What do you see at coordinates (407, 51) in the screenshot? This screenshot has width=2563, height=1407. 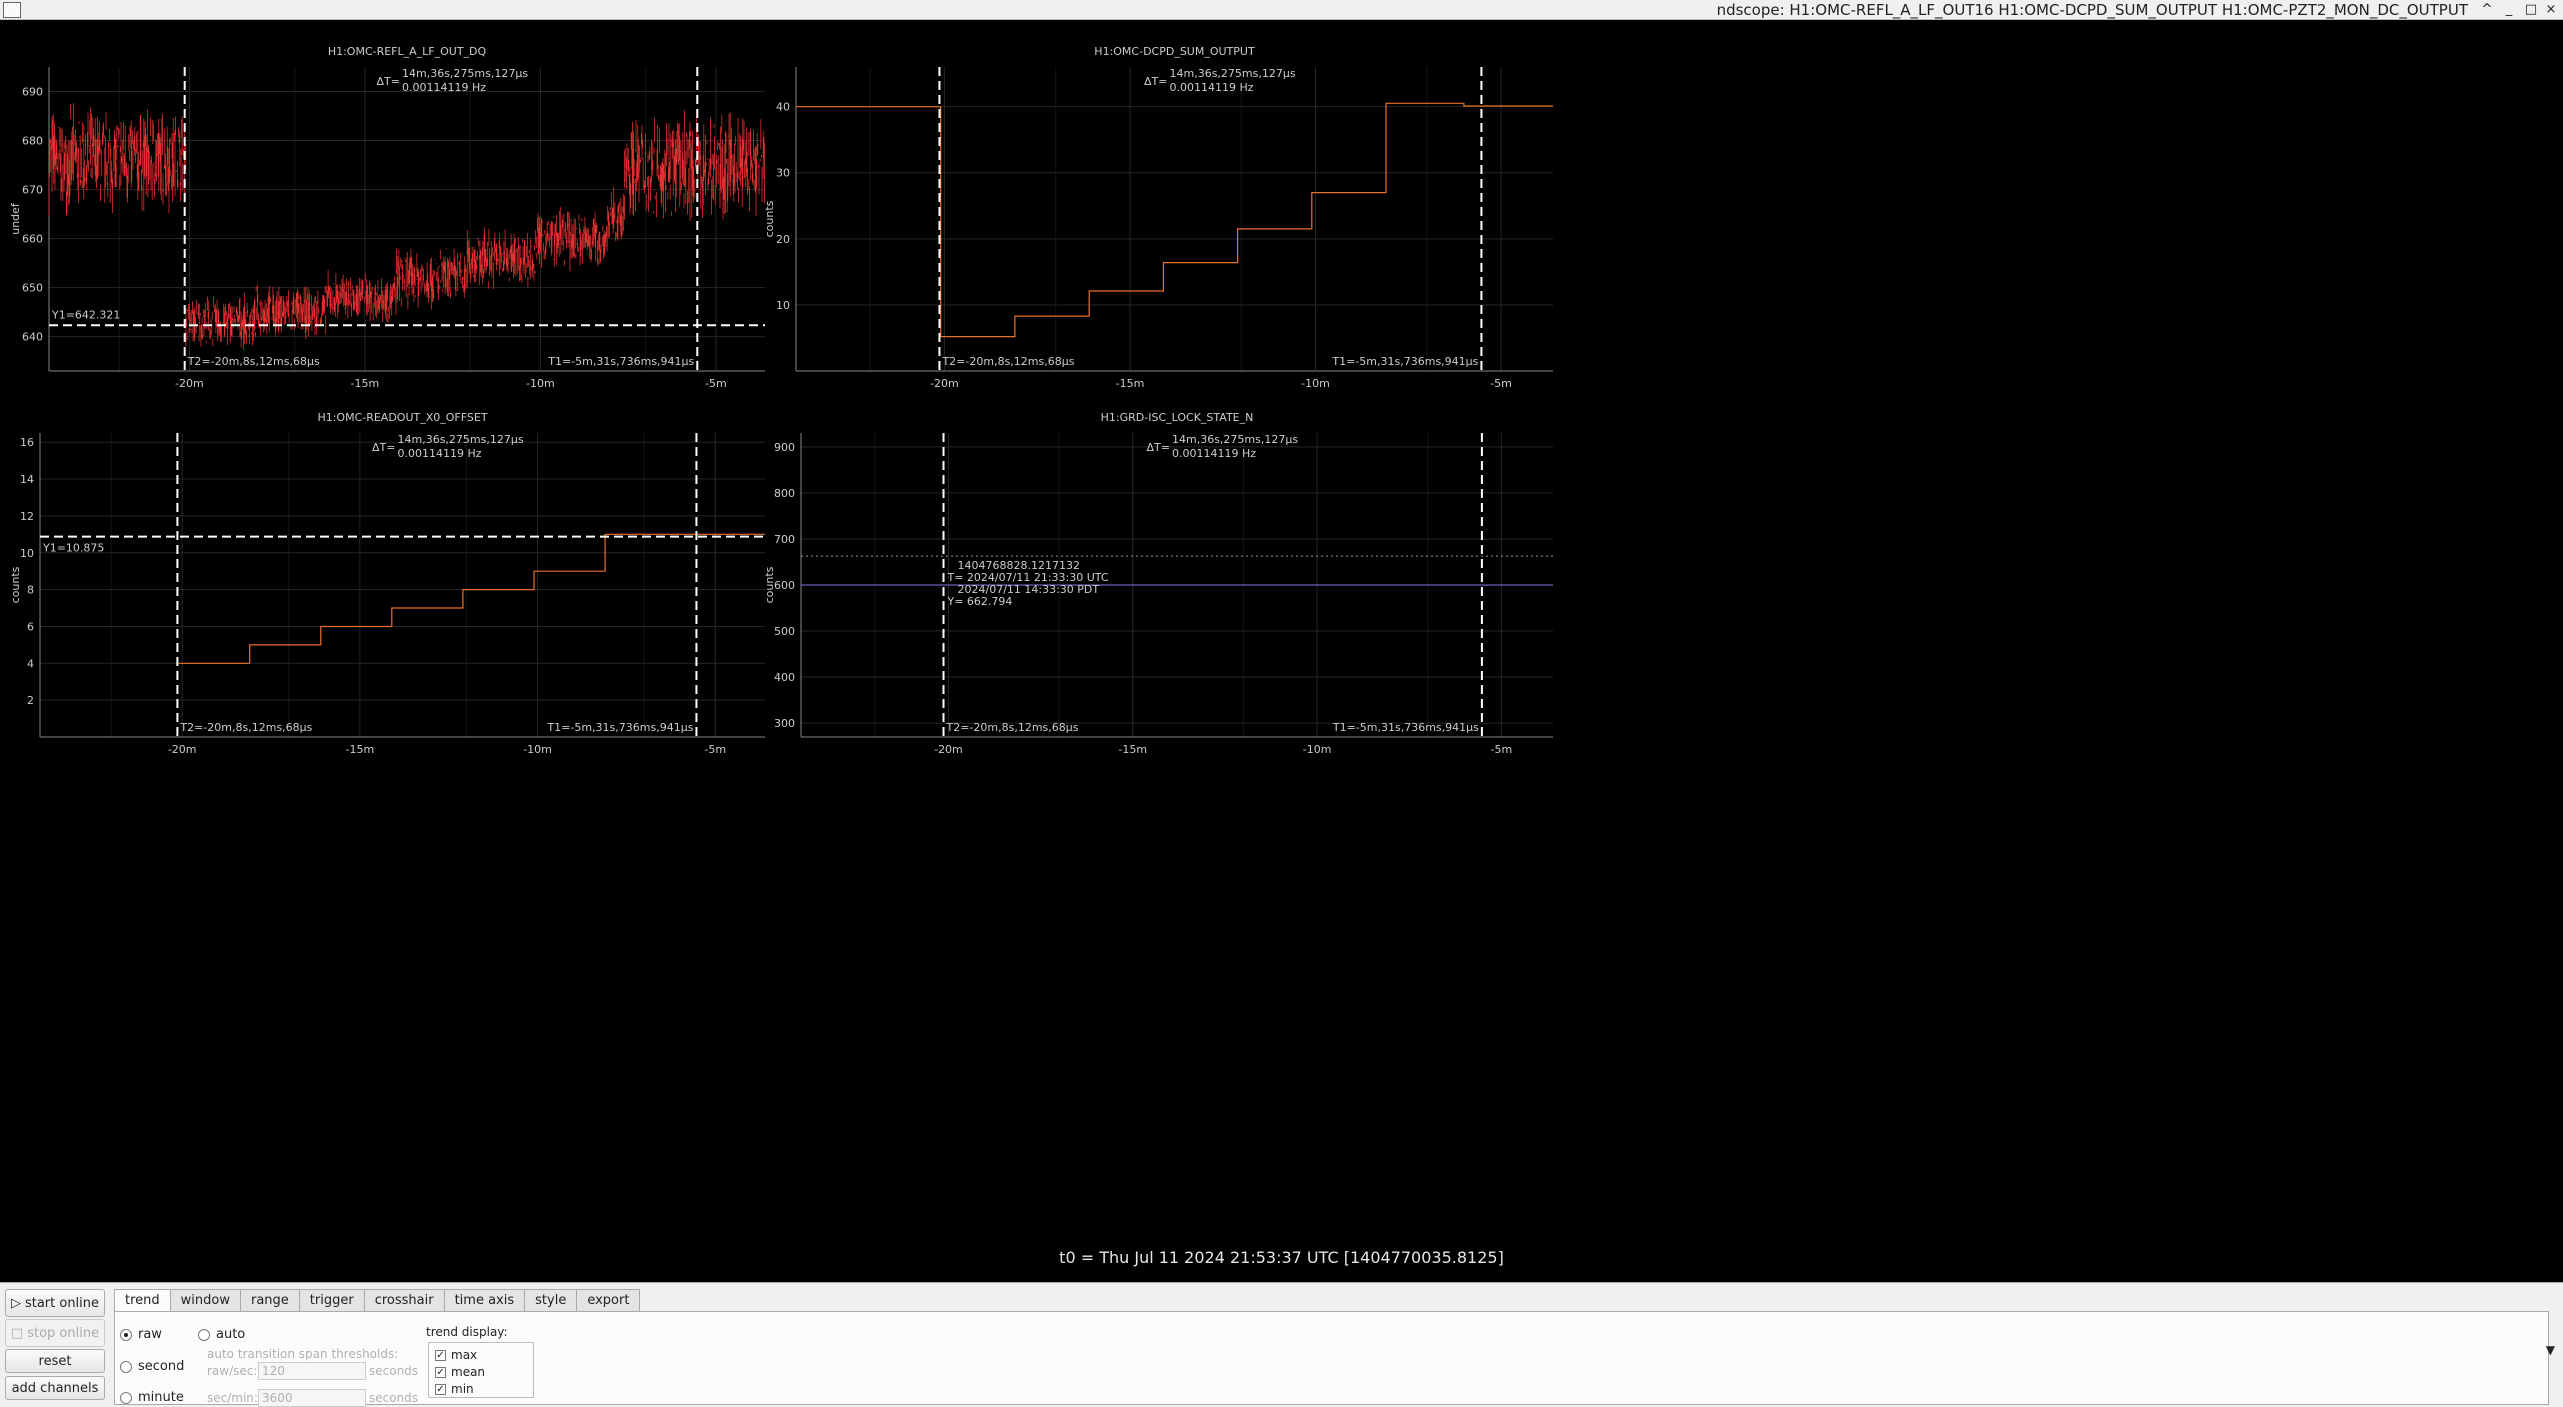 I see `plot-title: H1:OMC-REFL_A_LF_OUT_DQ` at bounding box center [407, 51].